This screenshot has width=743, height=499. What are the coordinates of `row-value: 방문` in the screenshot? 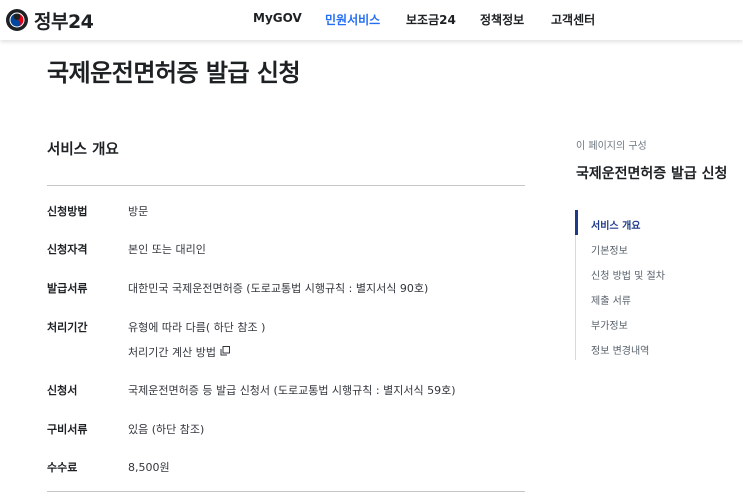 It's located at (138, 211).